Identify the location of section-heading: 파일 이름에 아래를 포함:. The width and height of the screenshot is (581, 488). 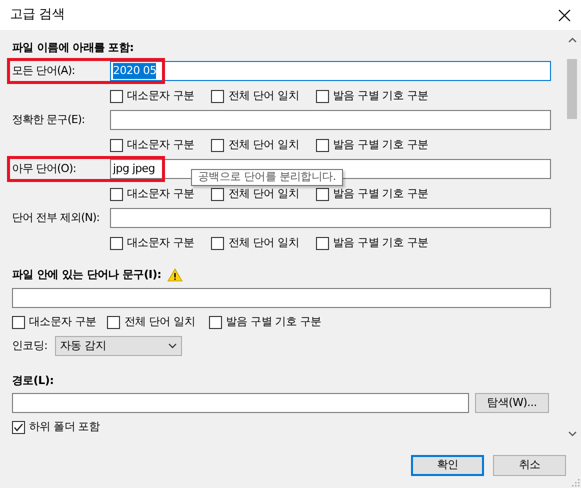
(73, 48).